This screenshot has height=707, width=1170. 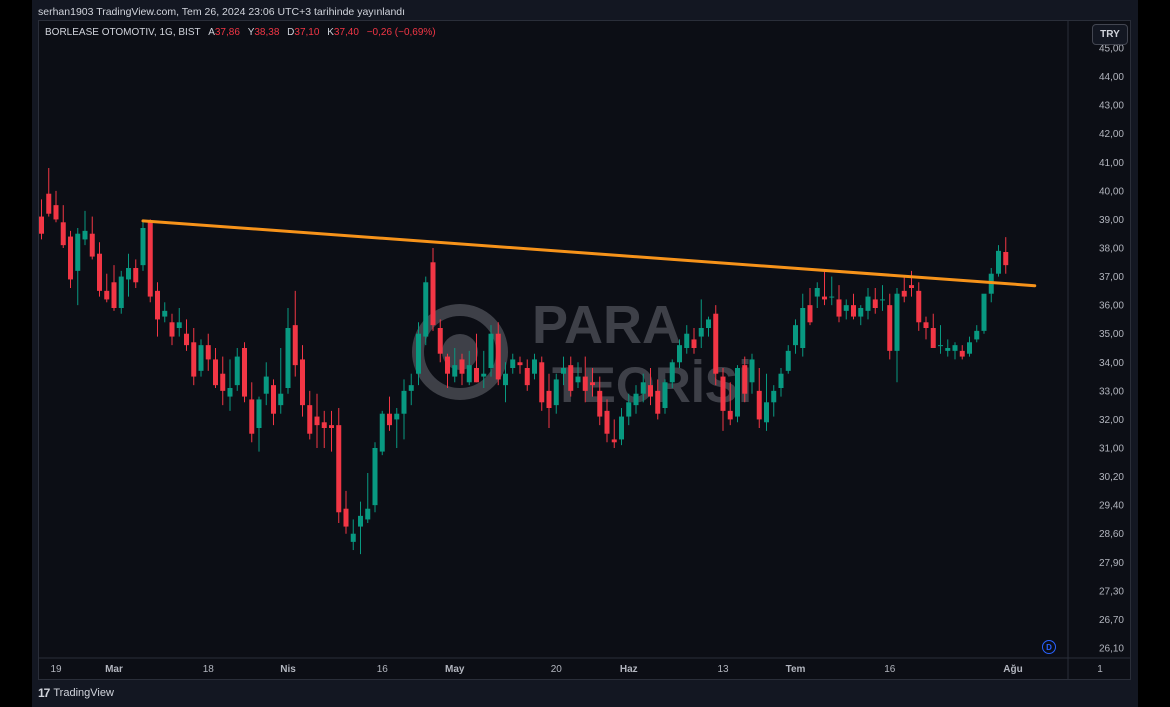 I want to click on y-tick-label: 44,00, so click(x=1111, y=77).